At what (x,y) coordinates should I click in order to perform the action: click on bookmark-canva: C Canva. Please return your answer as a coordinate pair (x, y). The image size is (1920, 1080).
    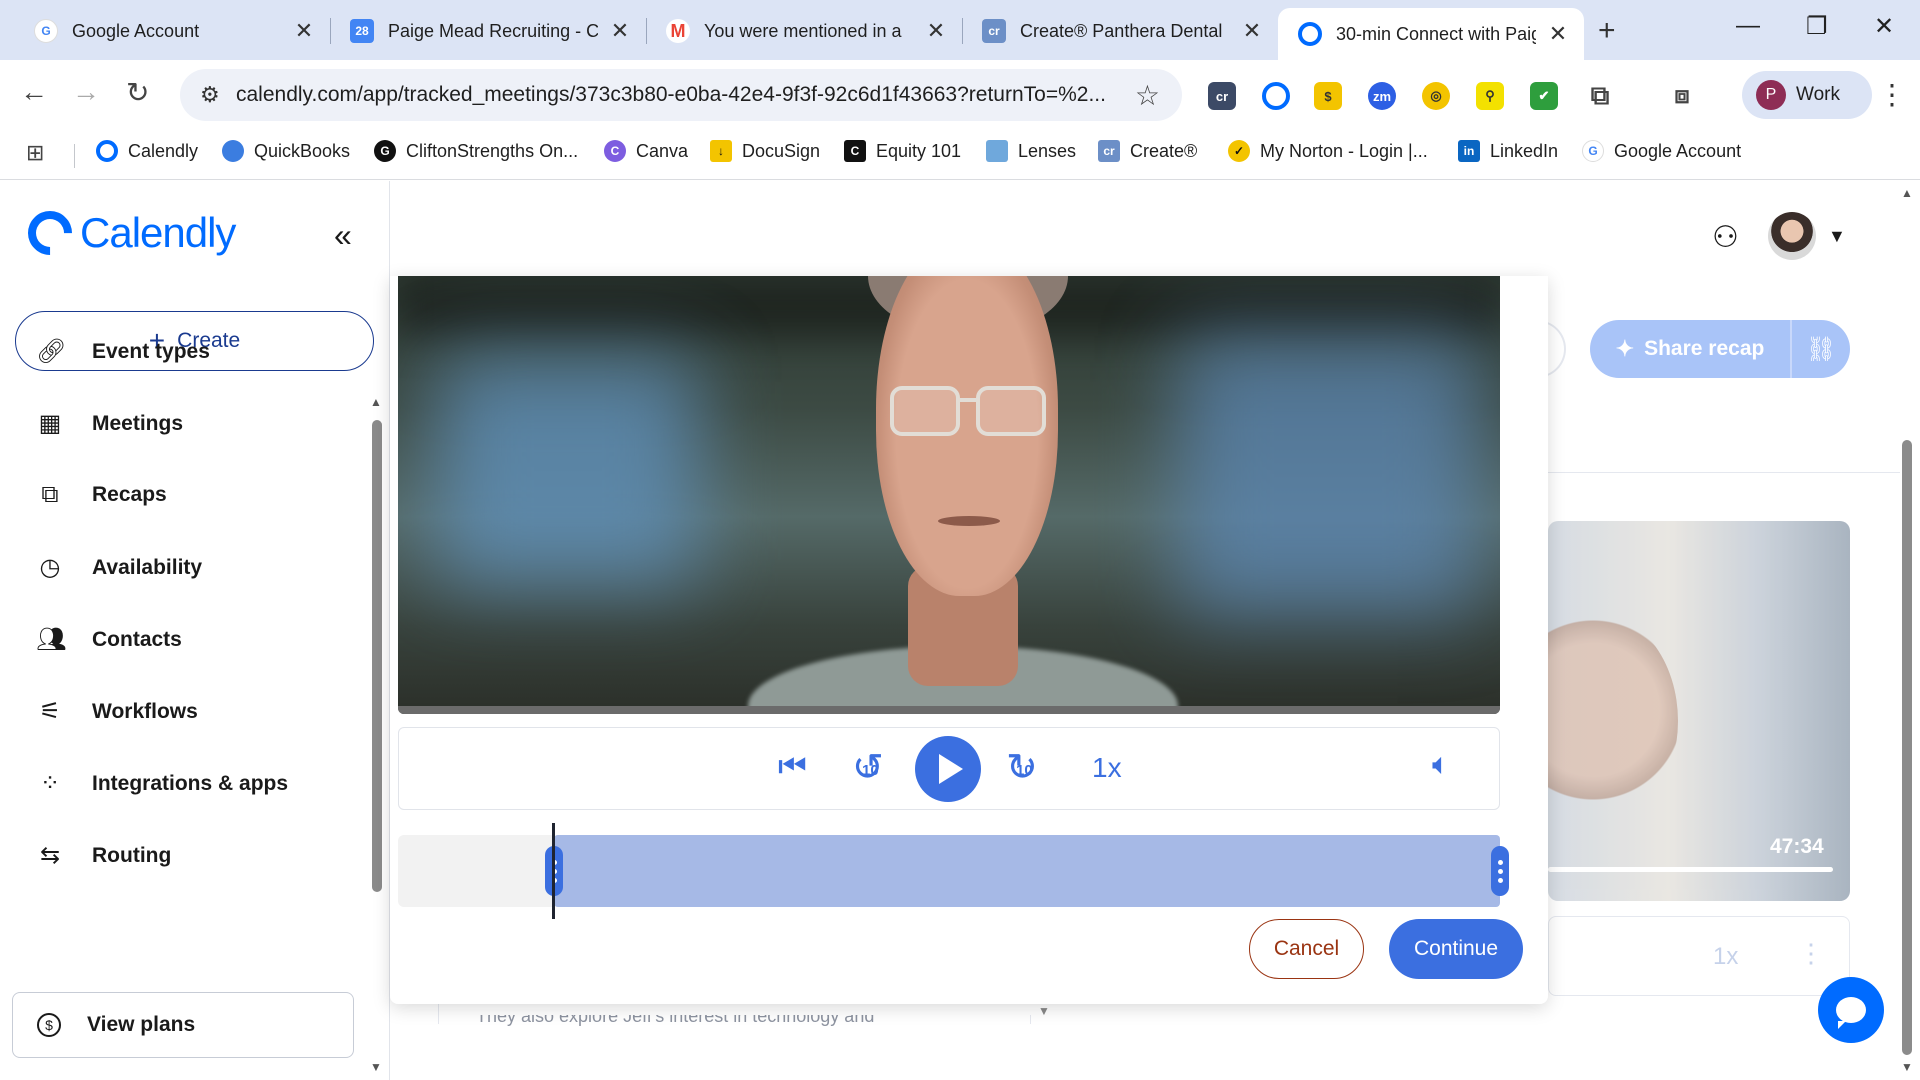
    Looking at the image, I should click on (646, 151).